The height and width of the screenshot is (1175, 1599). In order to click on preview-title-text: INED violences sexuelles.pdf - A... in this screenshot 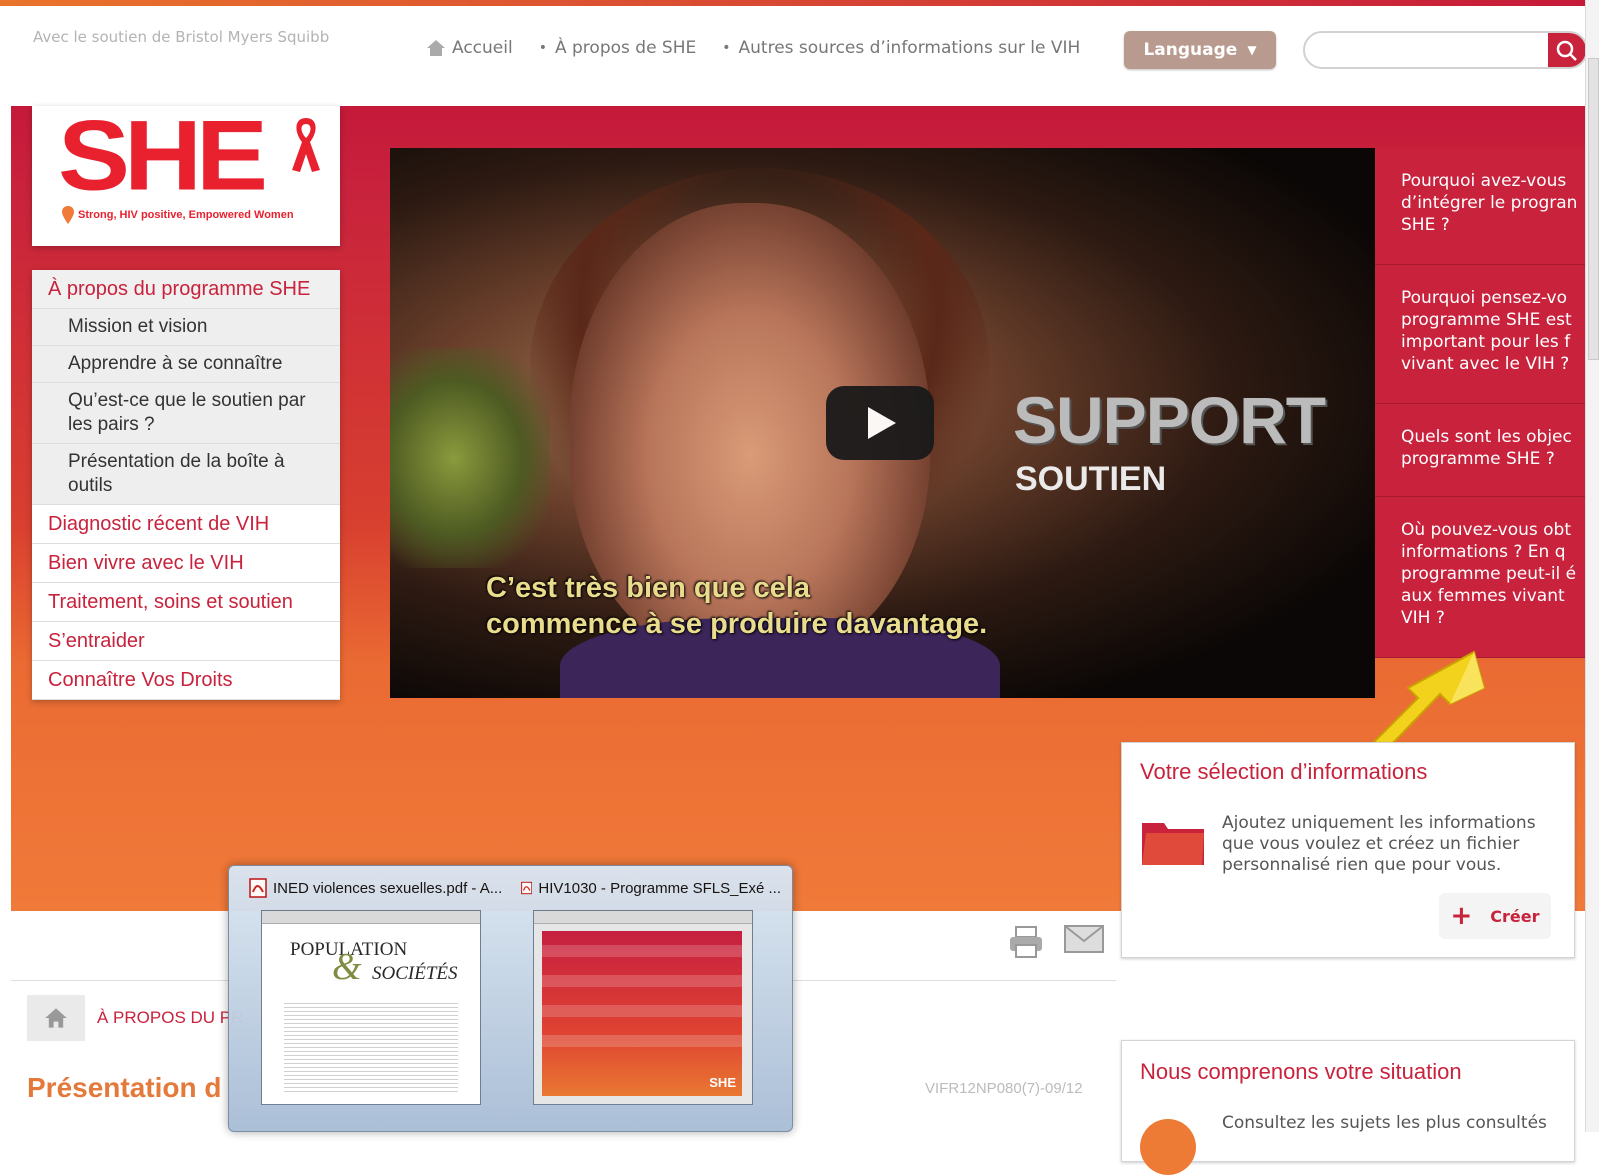, I will do `click(388, 888)`.